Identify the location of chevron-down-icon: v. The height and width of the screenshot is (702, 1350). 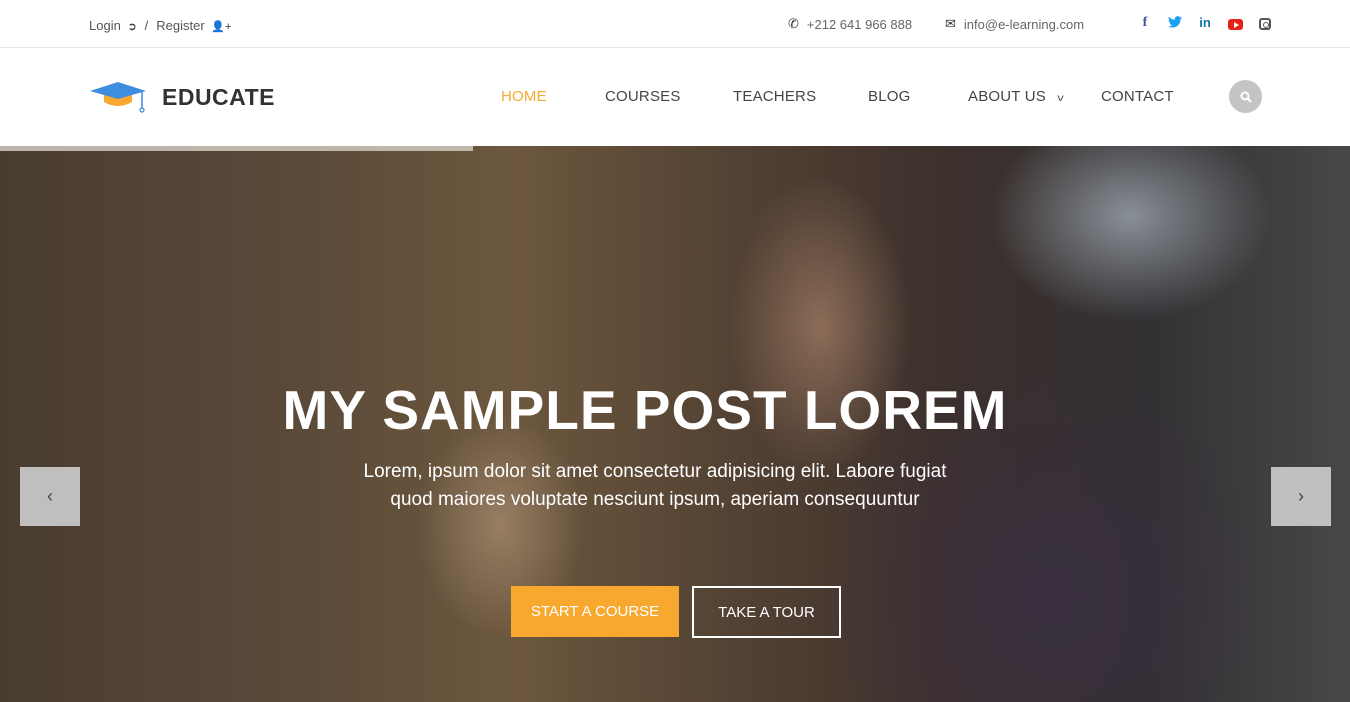
(1060, 98).